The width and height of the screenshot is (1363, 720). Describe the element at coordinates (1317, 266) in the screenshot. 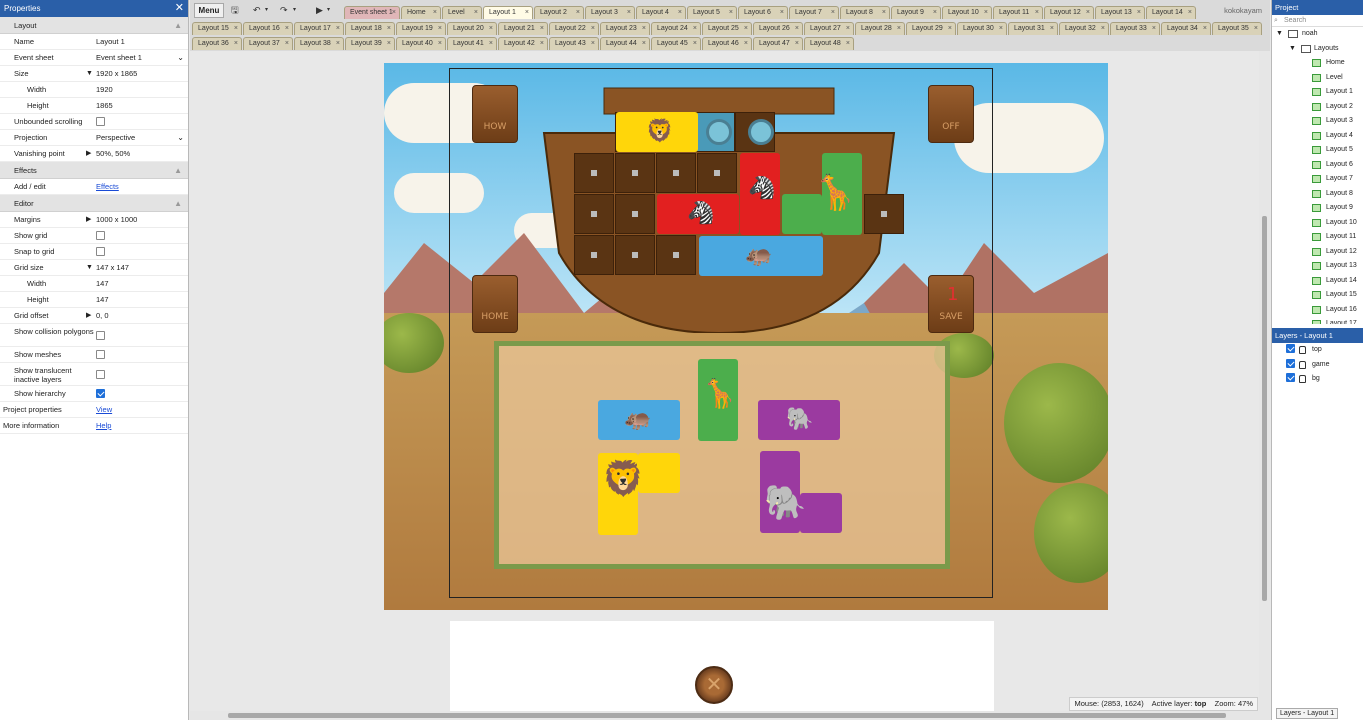

I see `tree-item-layout-13: Layout 13` at that location.